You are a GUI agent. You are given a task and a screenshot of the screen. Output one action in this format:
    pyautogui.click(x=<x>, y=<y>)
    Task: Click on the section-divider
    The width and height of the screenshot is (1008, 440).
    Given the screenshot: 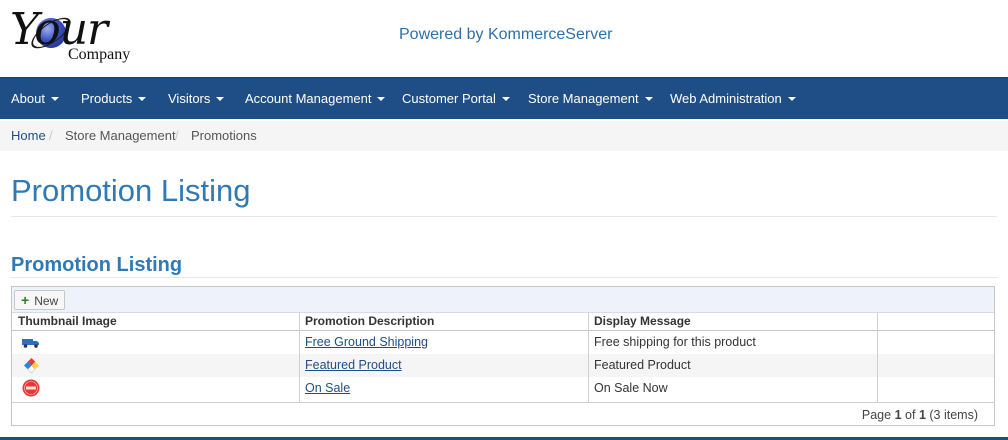 What is the action you would take?
    pyautogui.click(x=504, y=277)
    